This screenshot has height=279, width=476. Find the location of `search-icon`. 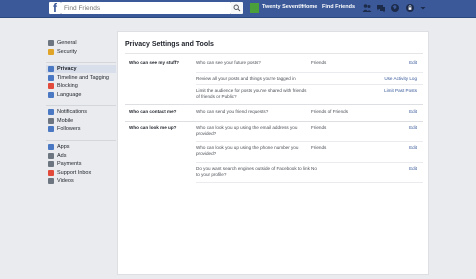

search-icon is located at coordinates (237, 8).